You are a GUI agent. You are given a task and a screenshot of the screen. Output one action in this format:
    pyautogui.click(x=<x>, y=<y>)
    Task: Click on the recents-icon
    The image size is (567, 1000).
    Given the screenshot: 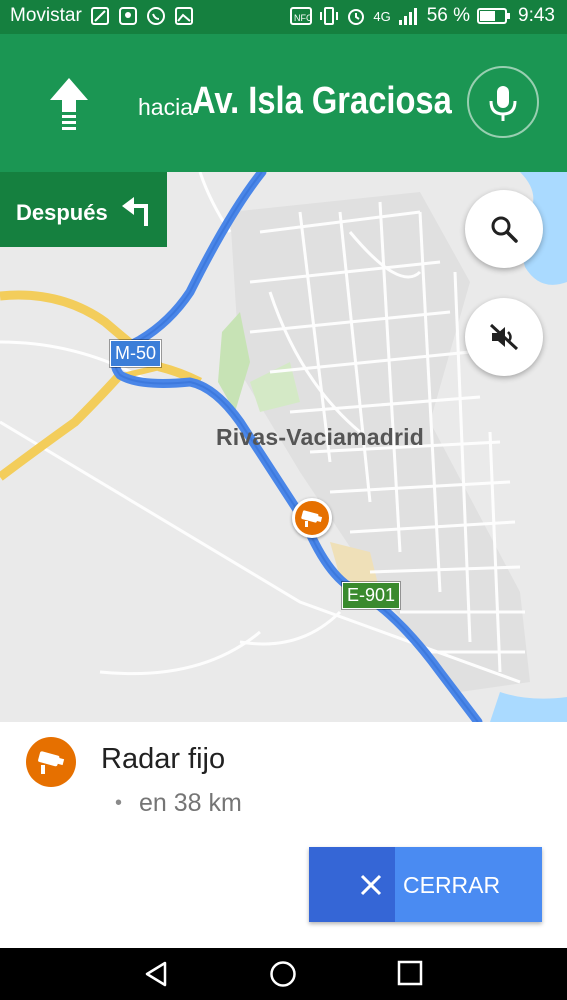 What is the action you would take?
    pyautogui.click(x=410, y=973)
    